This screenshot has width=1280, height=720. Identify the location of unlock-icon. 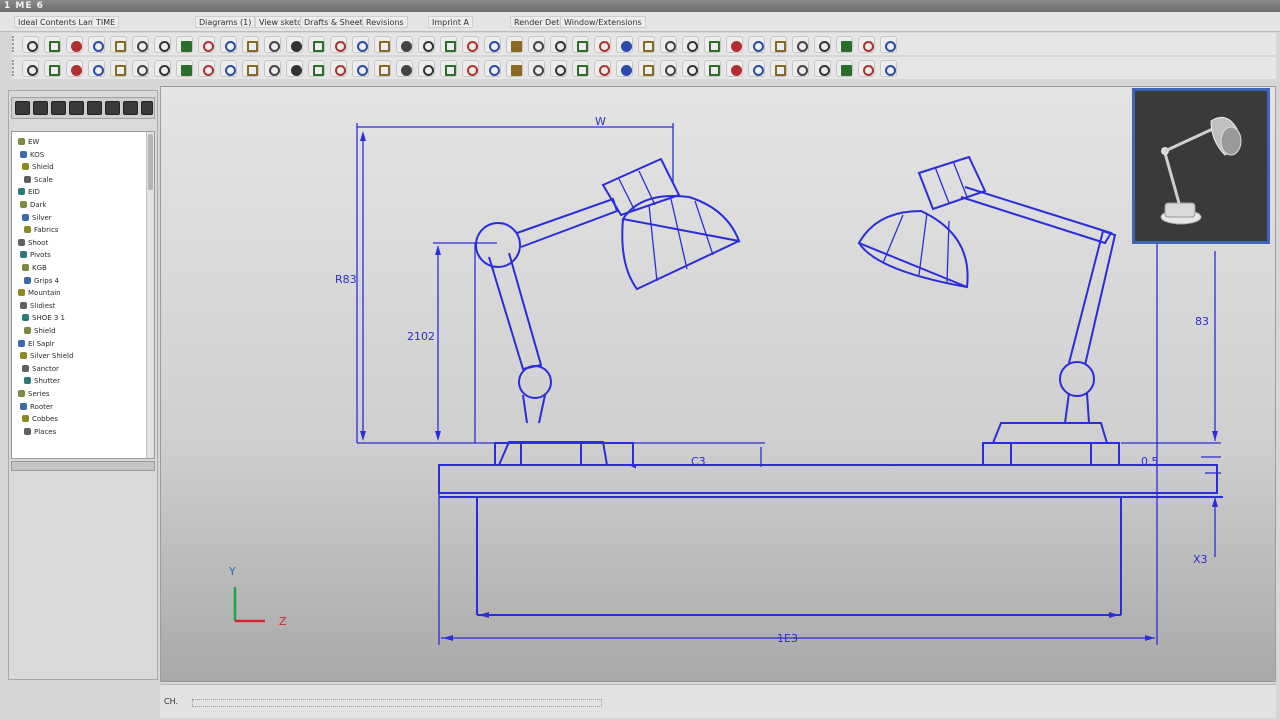
(646, 68).